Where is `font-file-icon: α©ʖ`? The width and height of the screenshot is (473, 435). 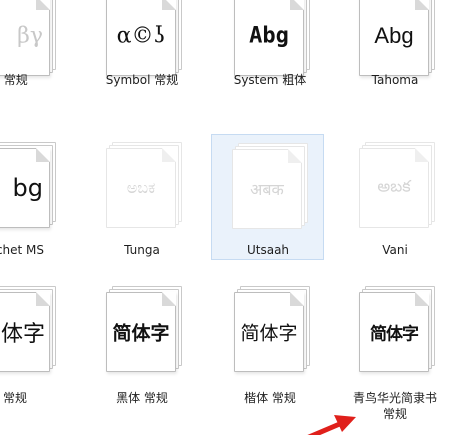
font-file-icon: α©ʖ is located at coordinates (144, 38).